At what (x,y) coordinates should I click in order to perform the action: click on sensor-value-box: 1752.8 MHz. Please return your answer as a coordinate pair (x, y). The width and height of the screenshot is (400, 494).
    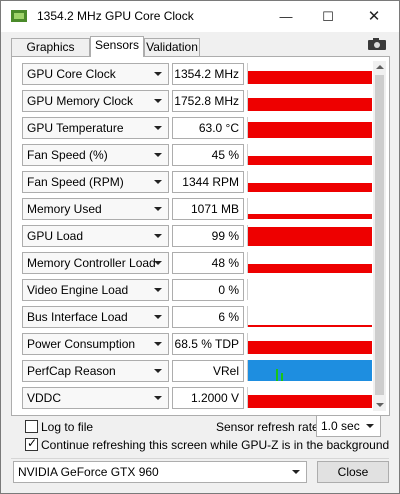
    Looking at the image, I should click on (208, 101).